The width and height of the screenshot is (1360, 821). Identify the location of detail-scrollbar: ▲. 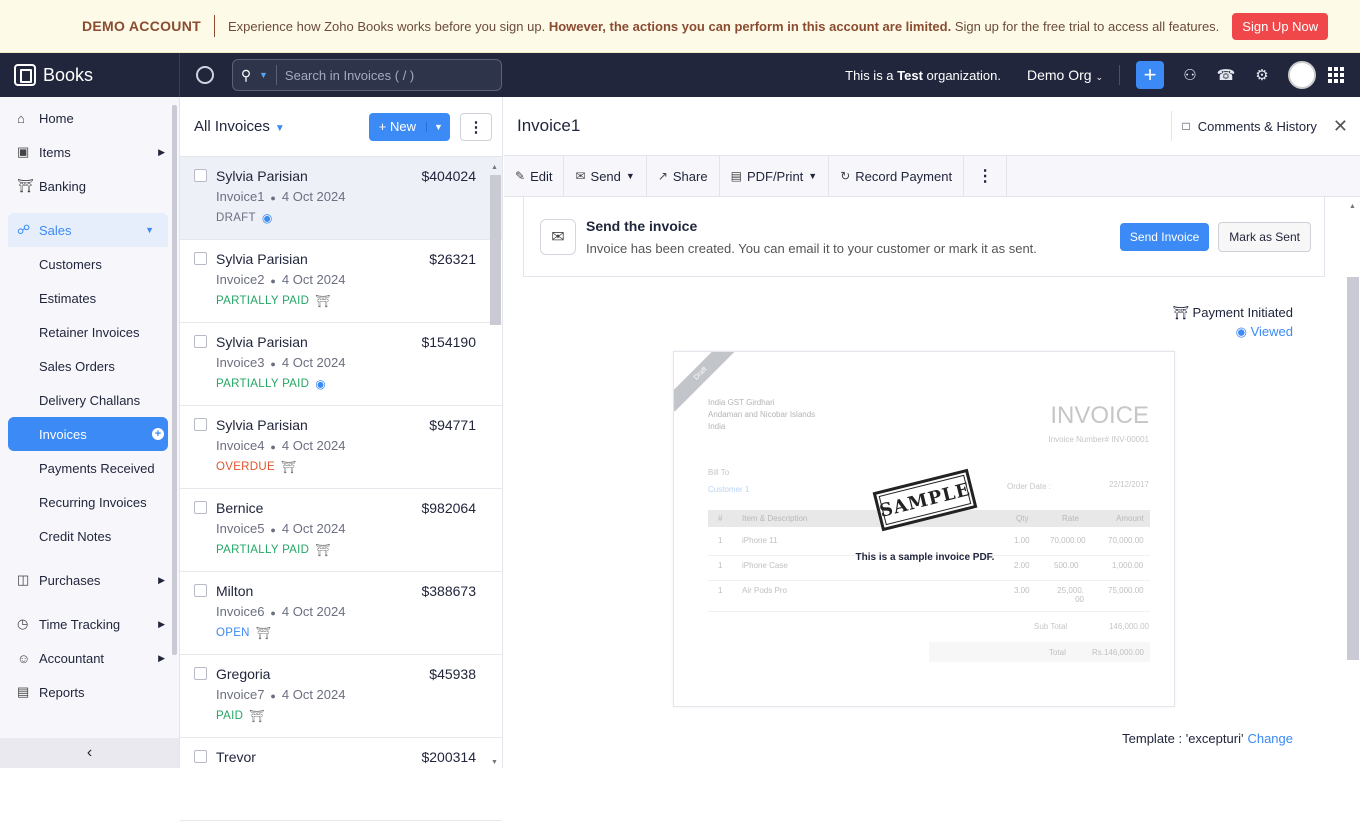
(1352, 482).